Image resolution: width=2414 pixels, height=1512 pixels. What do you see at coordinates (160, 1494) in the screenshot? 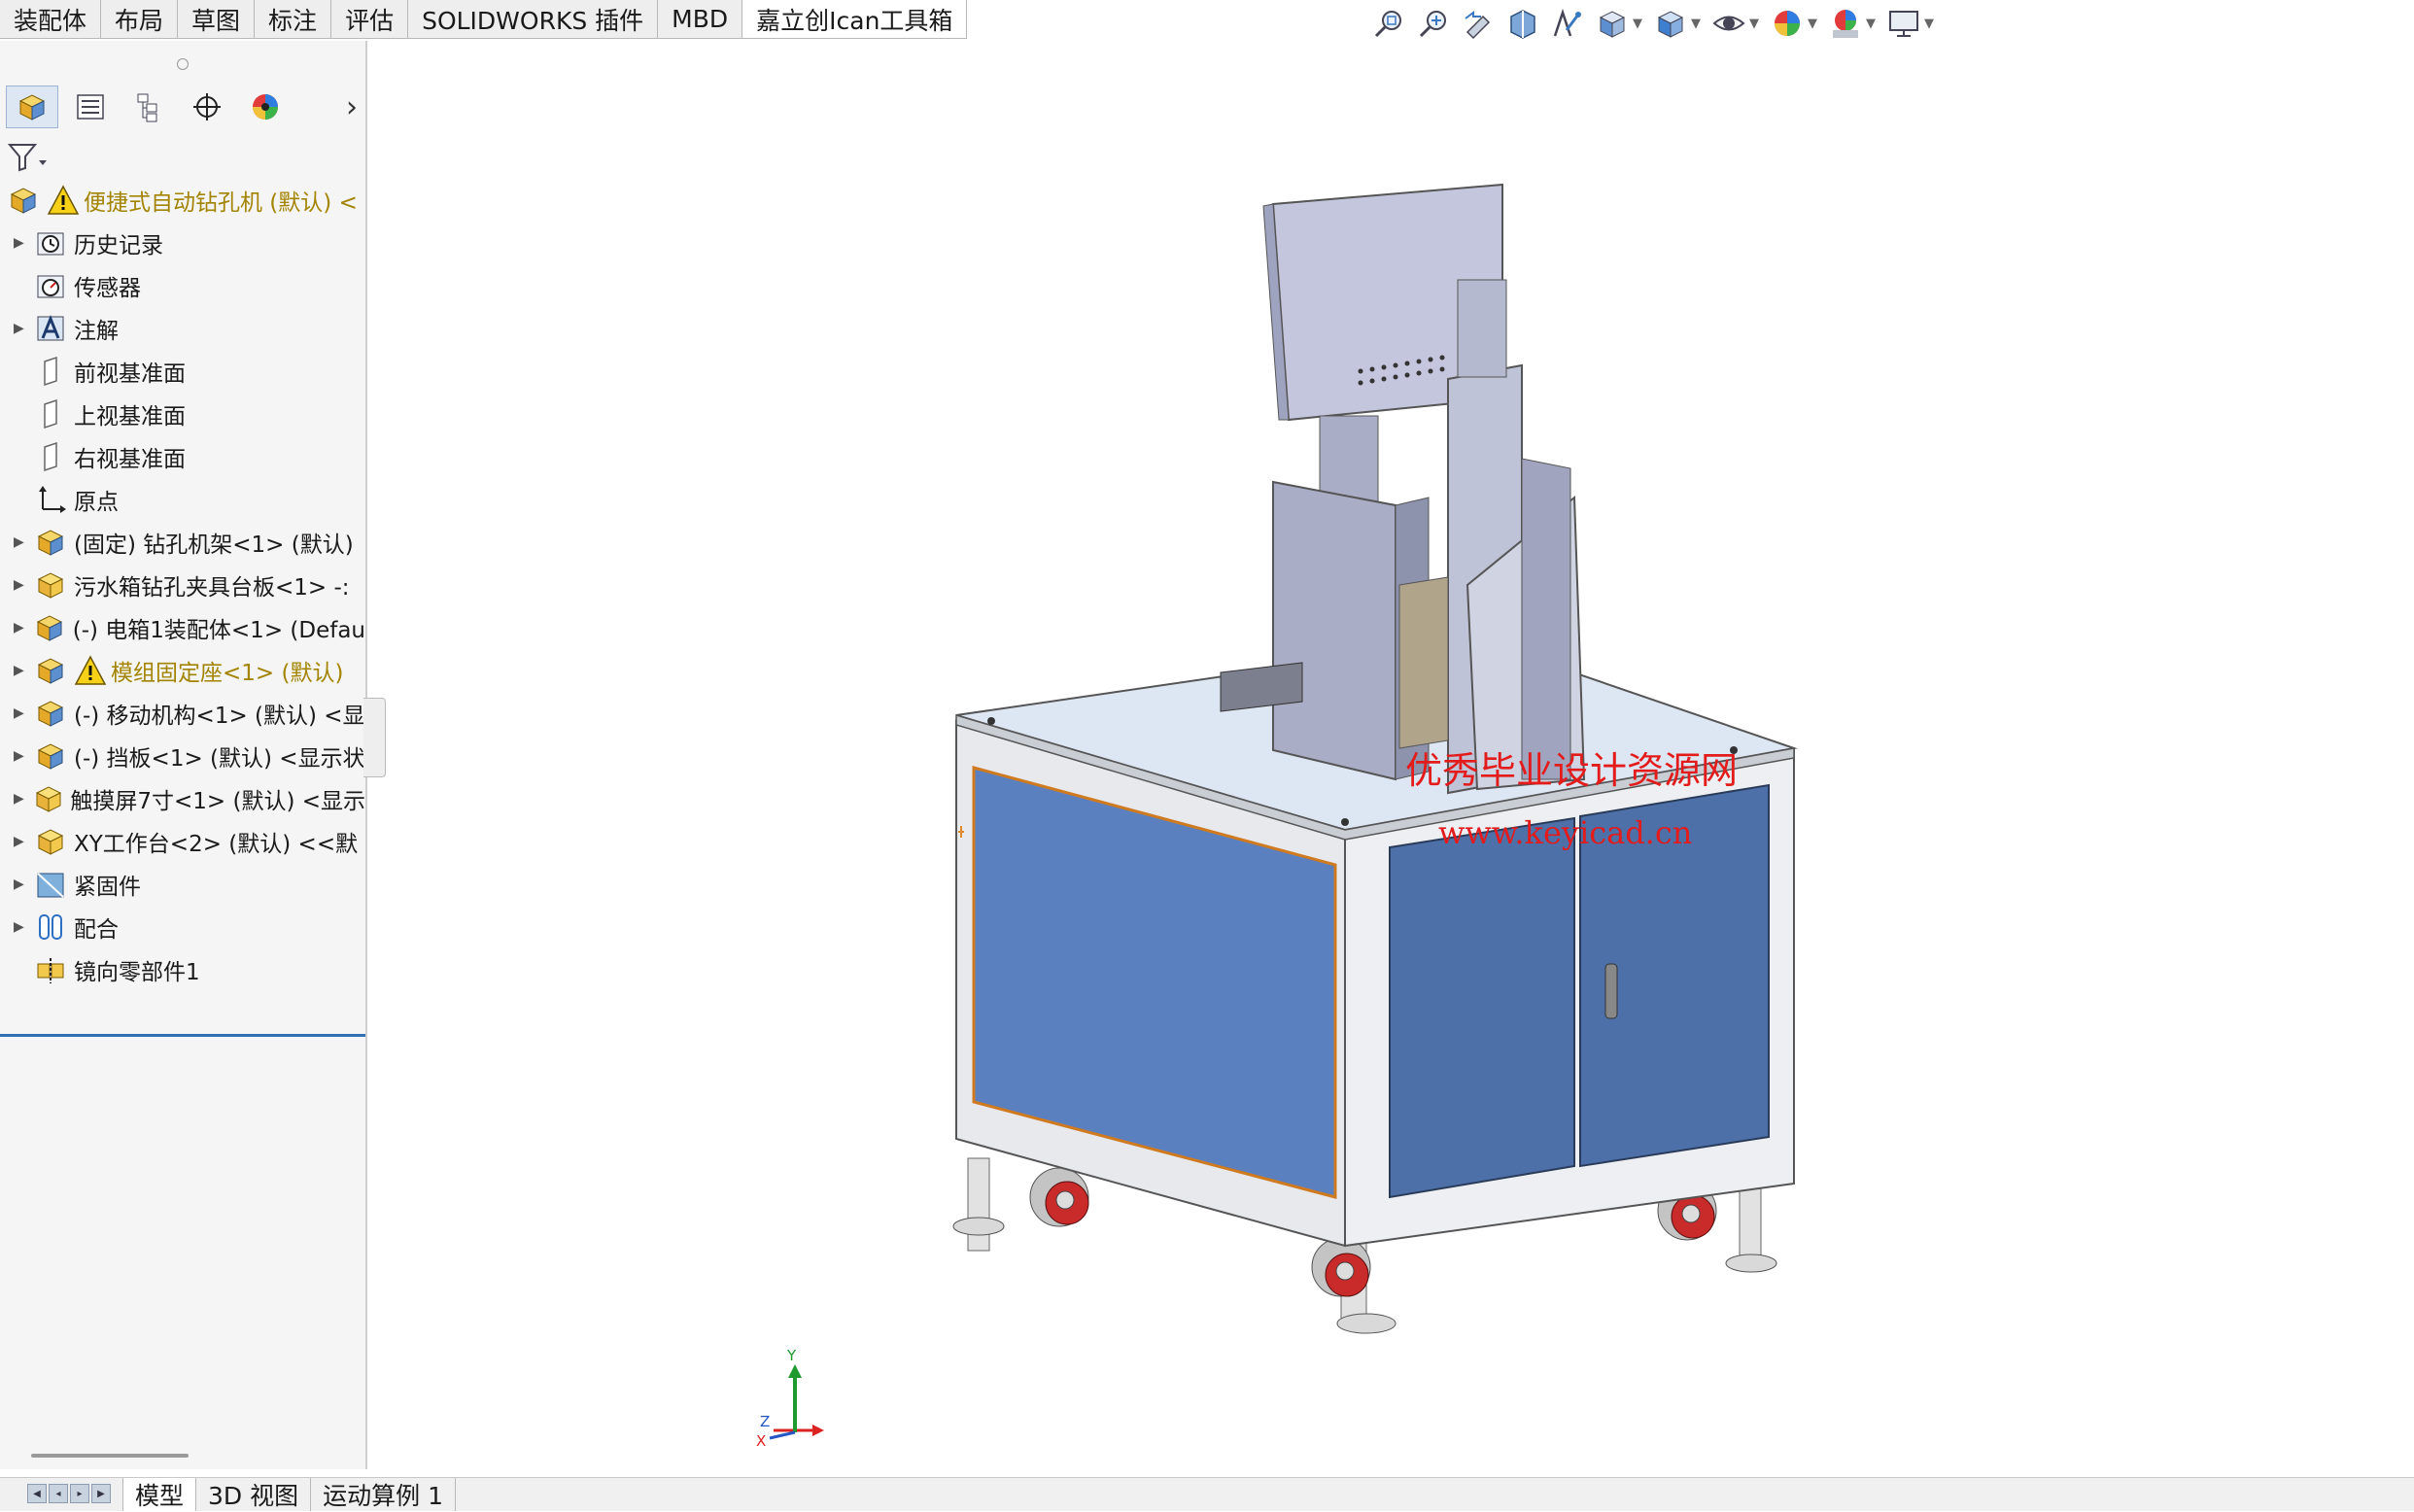
I see `tab-model: 模型` at bounding box center [160, 1494].